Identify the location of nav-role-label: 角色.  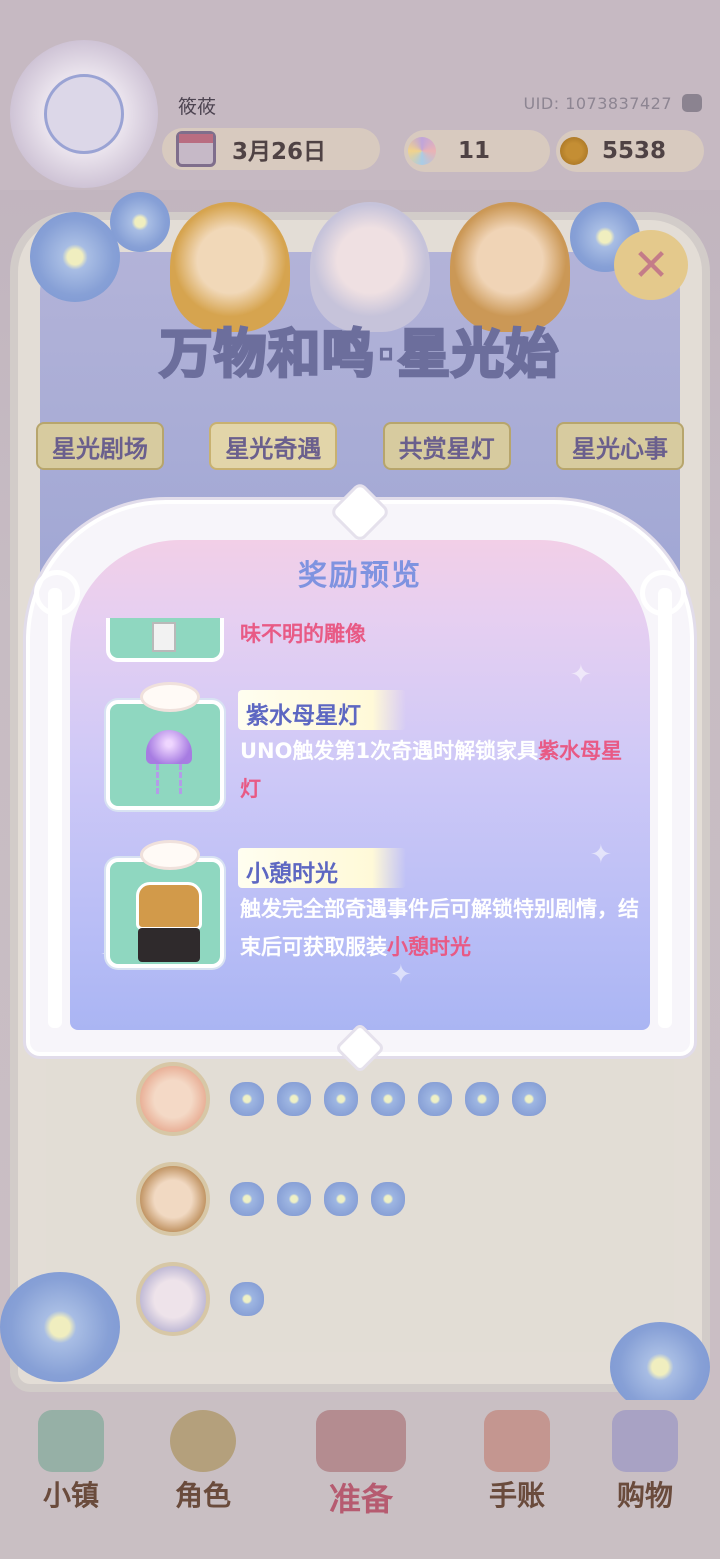
(202, 1495).